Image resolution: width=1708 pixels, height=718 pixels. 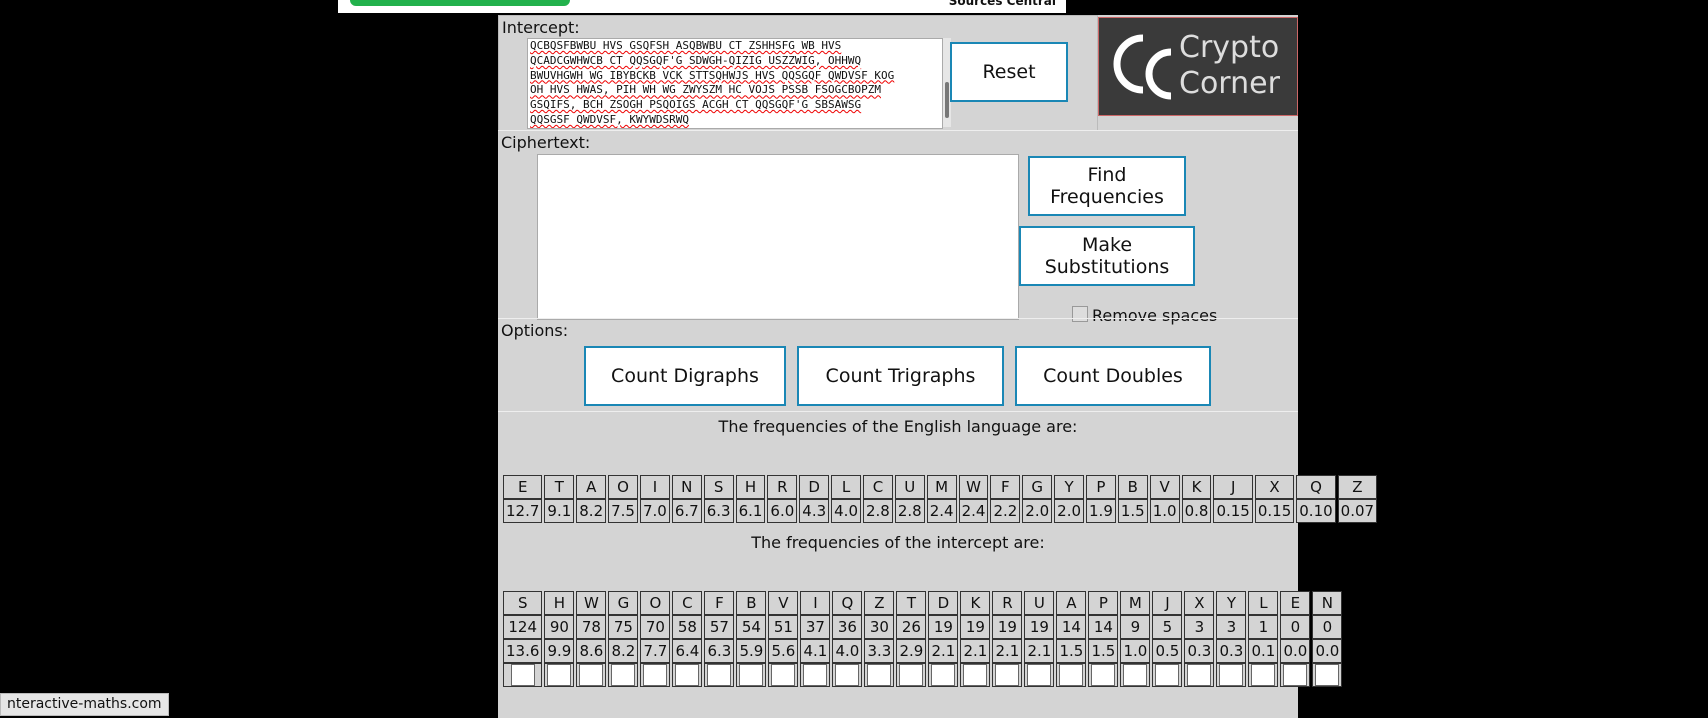 I want to click on intercept-letter-cell: J, so click(x=1167, y=603).